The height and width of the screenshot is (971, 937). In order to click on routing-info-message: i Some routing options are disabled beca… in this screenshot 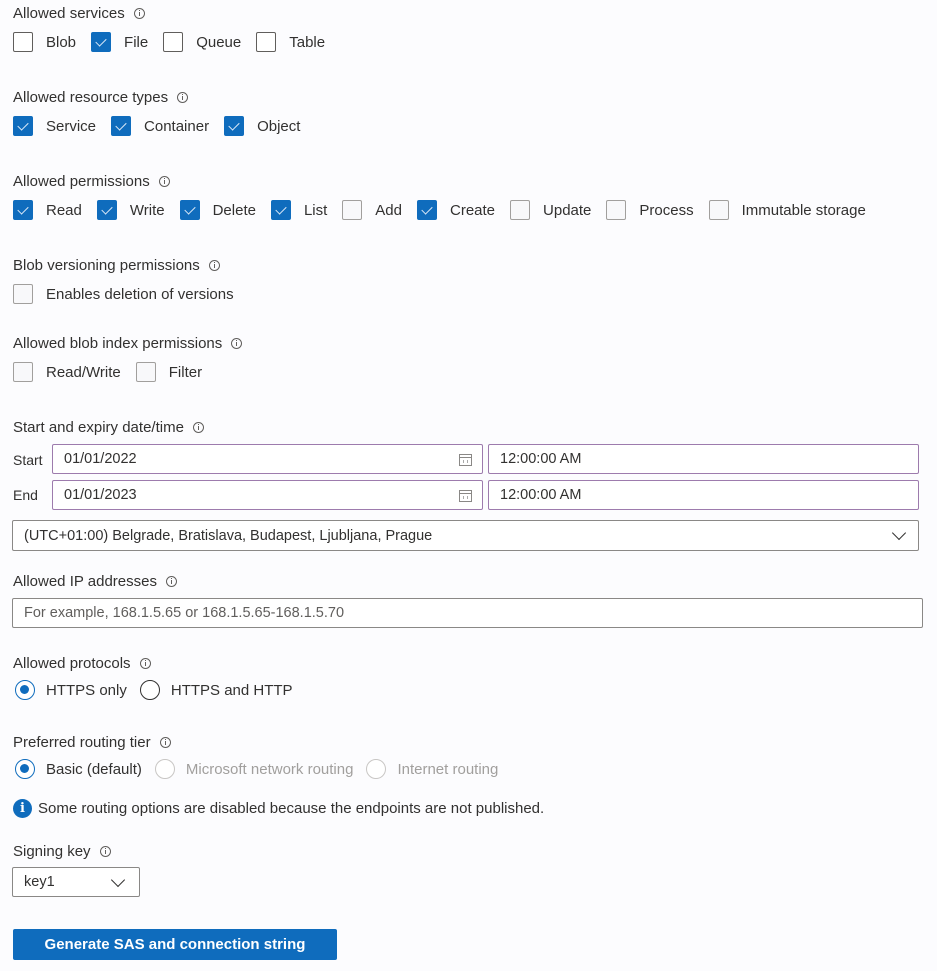, I will do `click(278, 808)`.